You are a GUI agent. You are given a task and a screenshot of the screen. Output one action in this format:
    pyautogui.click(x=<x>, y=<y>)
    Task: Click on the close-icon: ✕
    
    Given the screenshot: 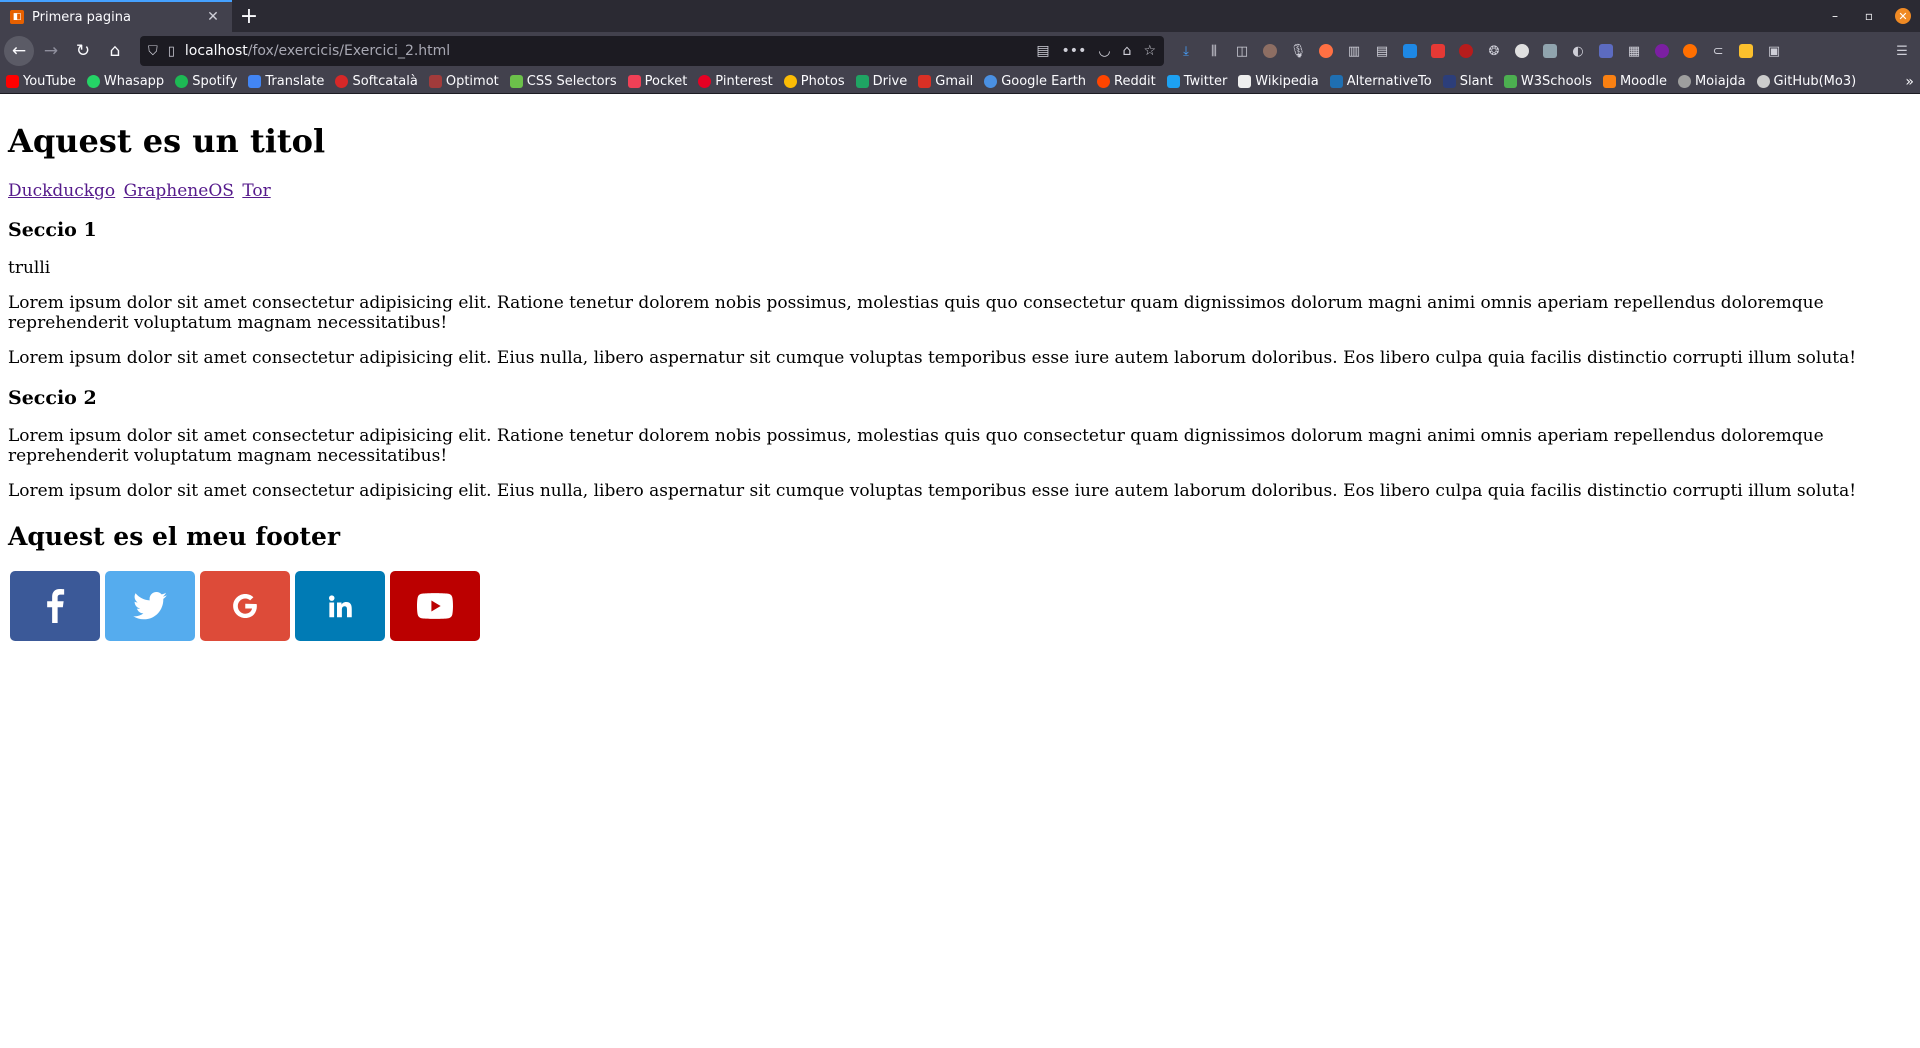 What is the action you would take?
    pyautogui.click(x=1903, y=16)
    